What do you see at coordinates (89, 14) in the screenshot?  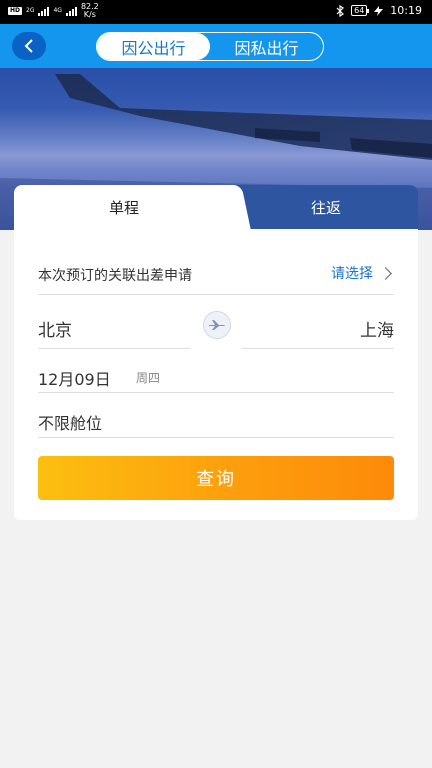 I see `speed-unit: K/s` at bounding box center [89, 14].